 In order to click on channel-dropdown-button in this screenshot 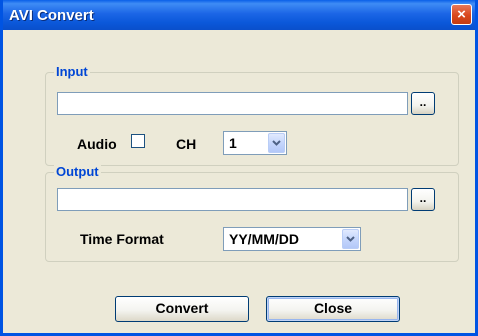, I will do `click(276, 143)`.